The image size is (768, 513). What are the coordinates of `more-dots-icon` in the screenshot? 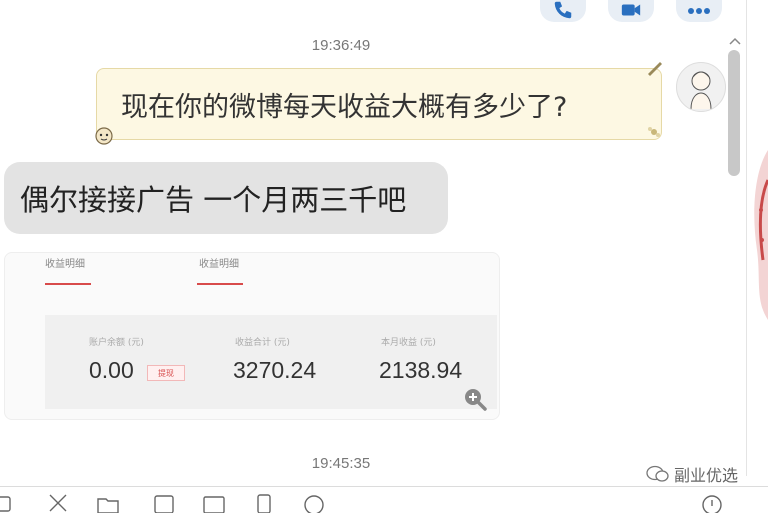 It's located at (699, 11).